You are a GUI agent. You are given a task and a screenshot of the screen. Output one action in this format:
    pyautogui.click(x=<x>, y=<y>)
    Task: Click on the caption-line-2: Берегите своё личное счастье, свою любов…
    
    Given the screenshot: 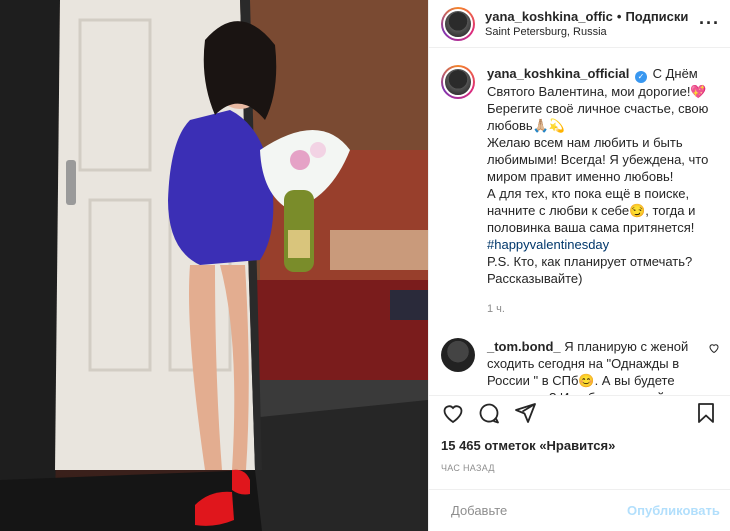 What is the action you would take?
    pyautogui.click(x=598, y=117)
    